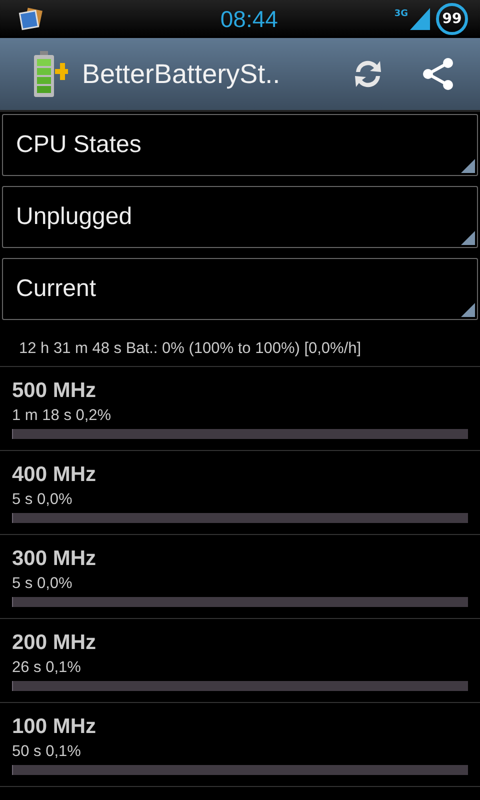 This screenshot has width=480, height=800. I want to click on frequency-label: 400 MHz, so click(55, 475).